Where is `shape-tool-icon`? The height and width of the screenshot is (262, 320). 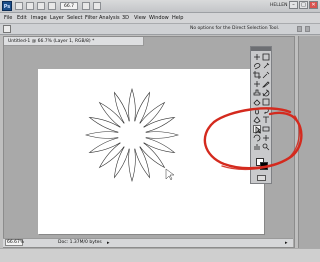
shape-tool-icon is located at coordinates (266, 129).